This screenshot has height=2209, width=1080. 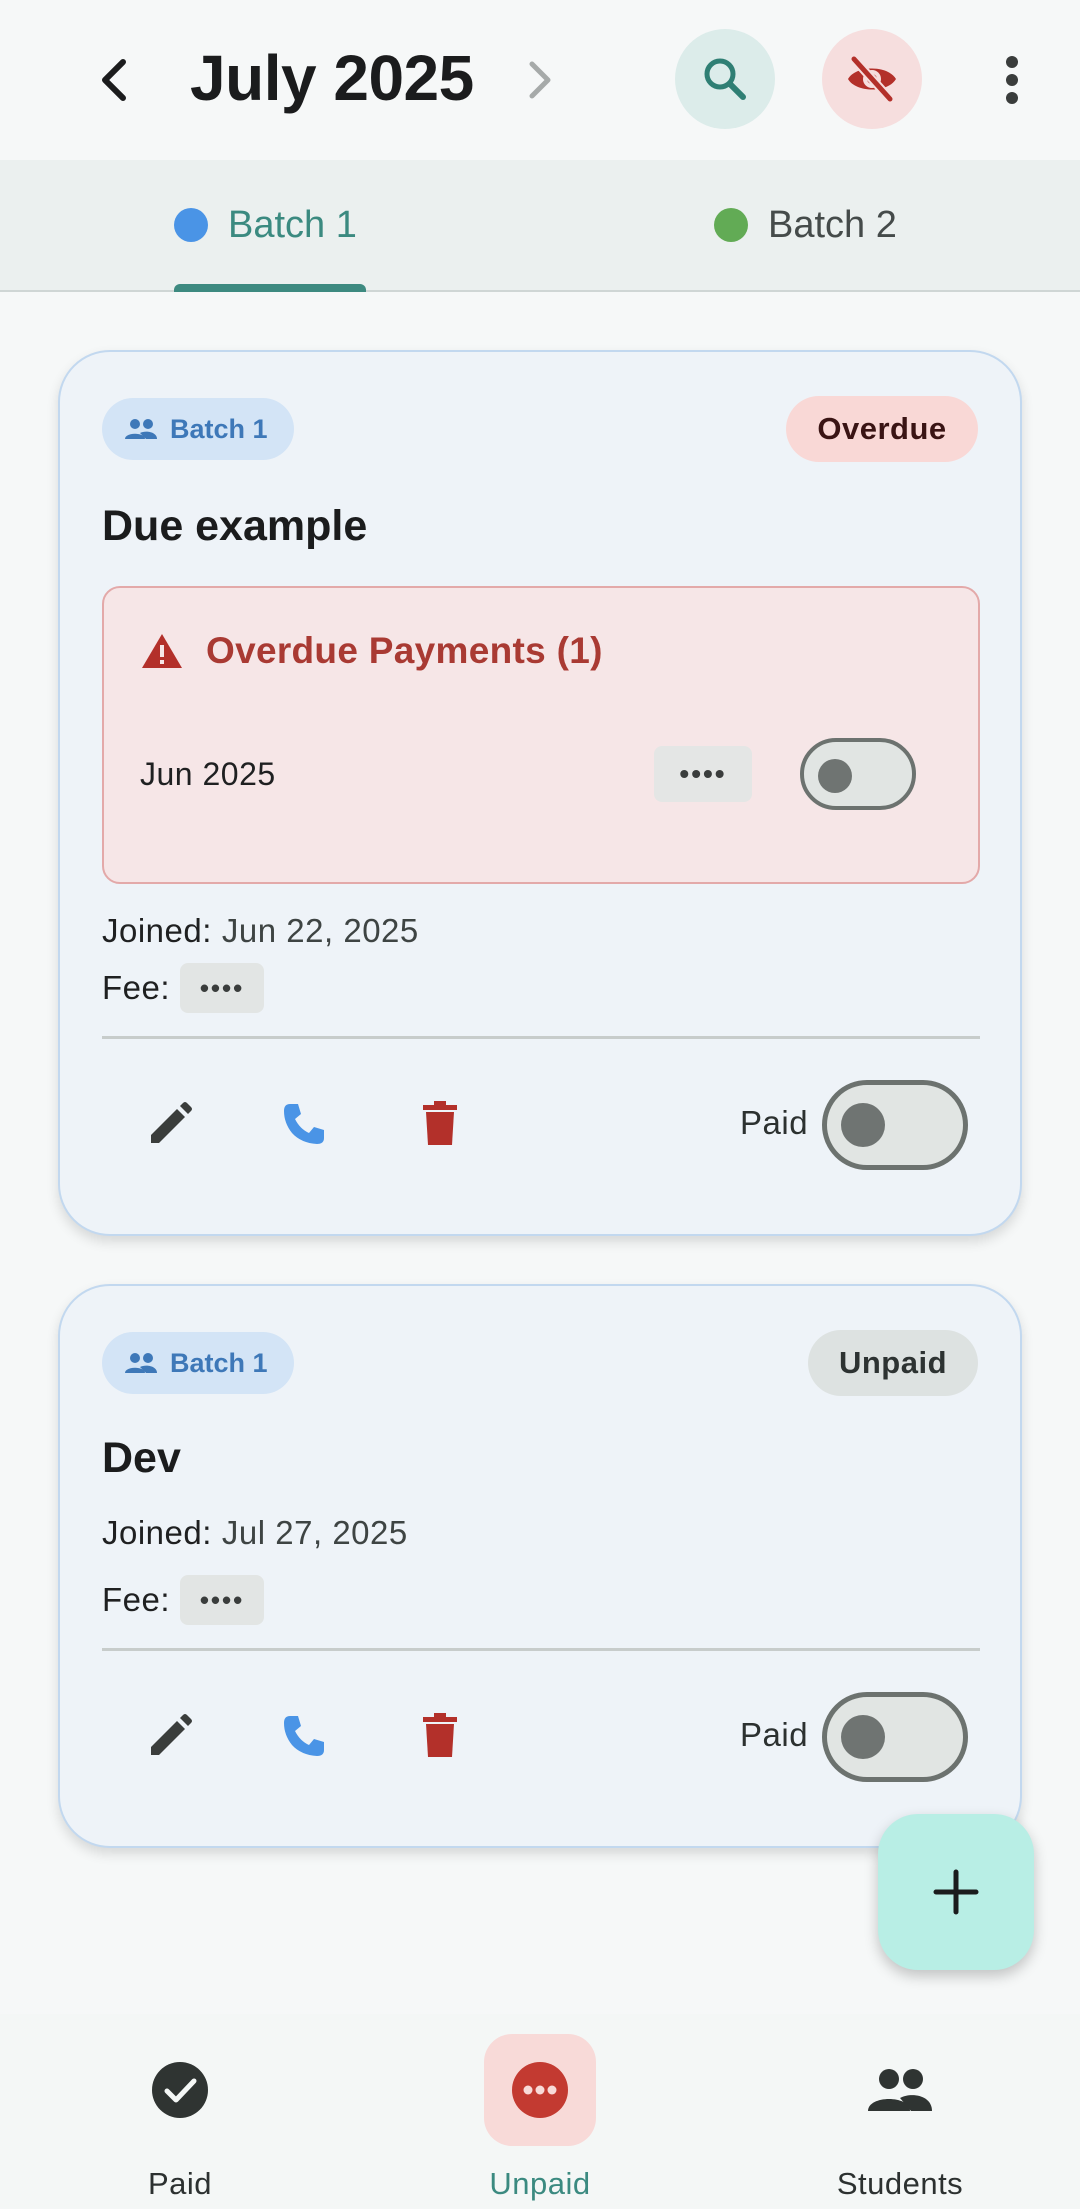 I want to click on toggle-visibility-button, so click(x=872, y=79).